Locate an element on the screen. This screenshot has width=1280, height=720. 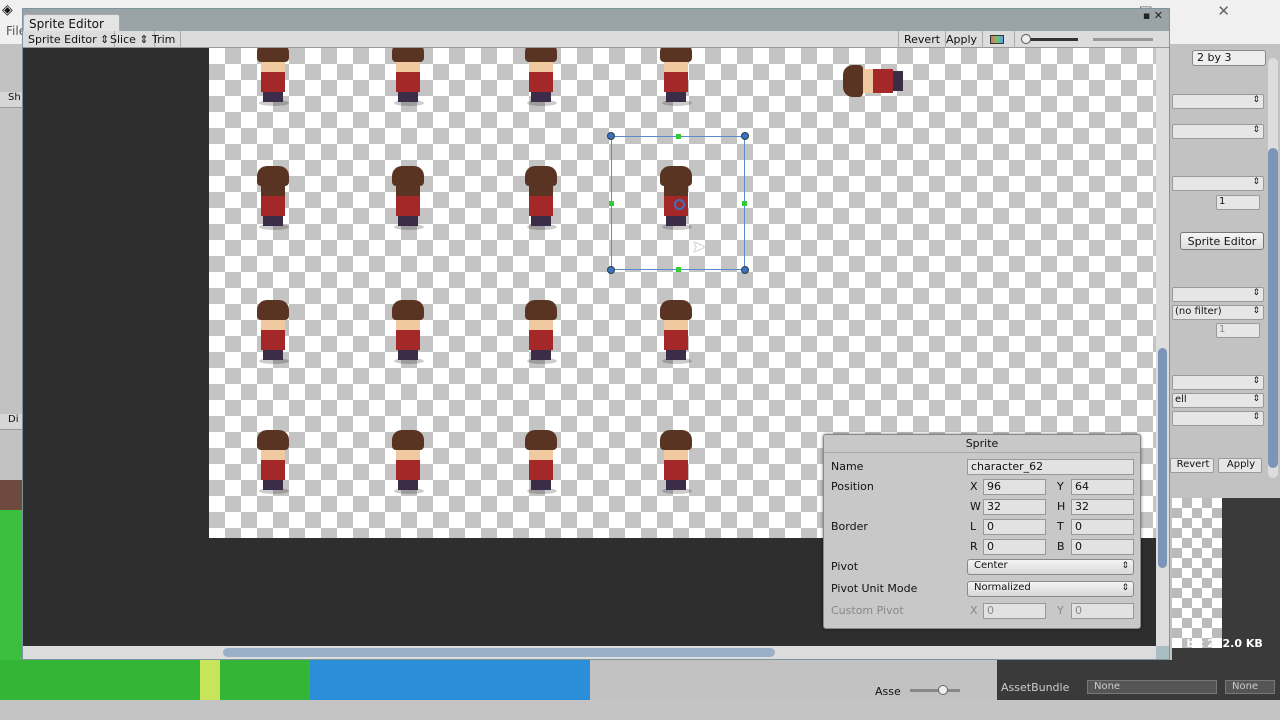
inspector-revert-button: Revert is located at coordinates (1192, 465).